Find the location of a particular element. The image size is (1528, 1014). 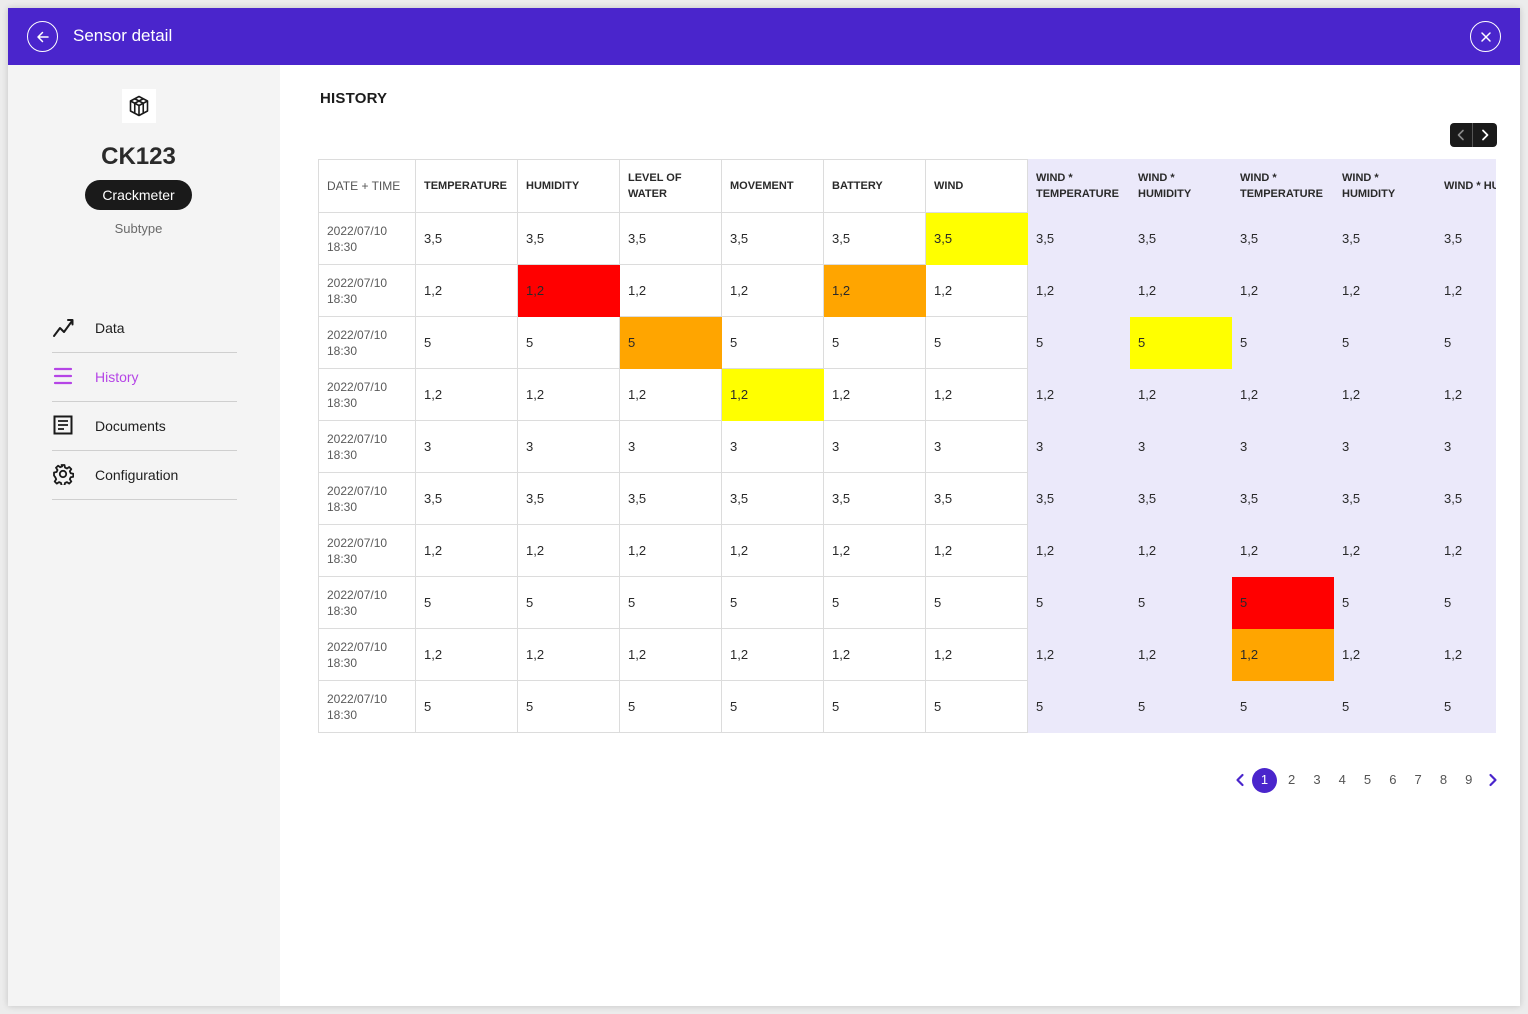

back-button is located at coordinates (42, 36).